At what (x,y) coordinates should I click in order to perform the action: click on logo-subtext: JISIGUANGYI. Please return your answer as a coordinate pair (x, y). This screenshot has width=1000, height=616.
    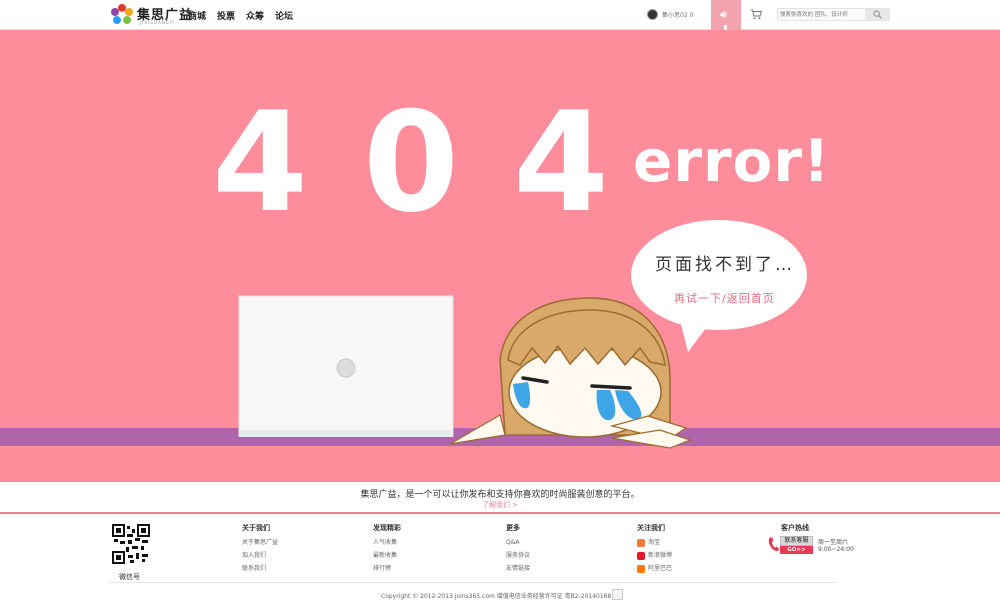
    Looking at the image, I should click on (158, 22).